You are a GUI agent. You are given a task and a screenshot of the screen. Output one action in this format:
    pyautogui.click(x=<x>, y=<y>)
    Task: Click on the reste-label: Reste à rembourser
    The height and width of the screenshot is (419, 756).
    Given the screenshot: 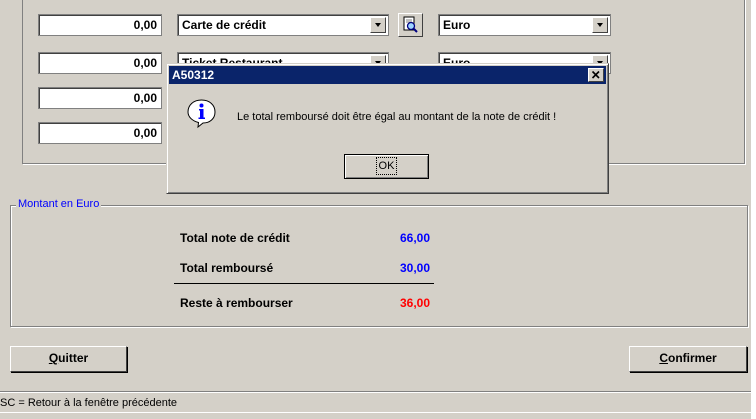 What is the action you would take?
    pyautogui.click(x=236, y=303)
    